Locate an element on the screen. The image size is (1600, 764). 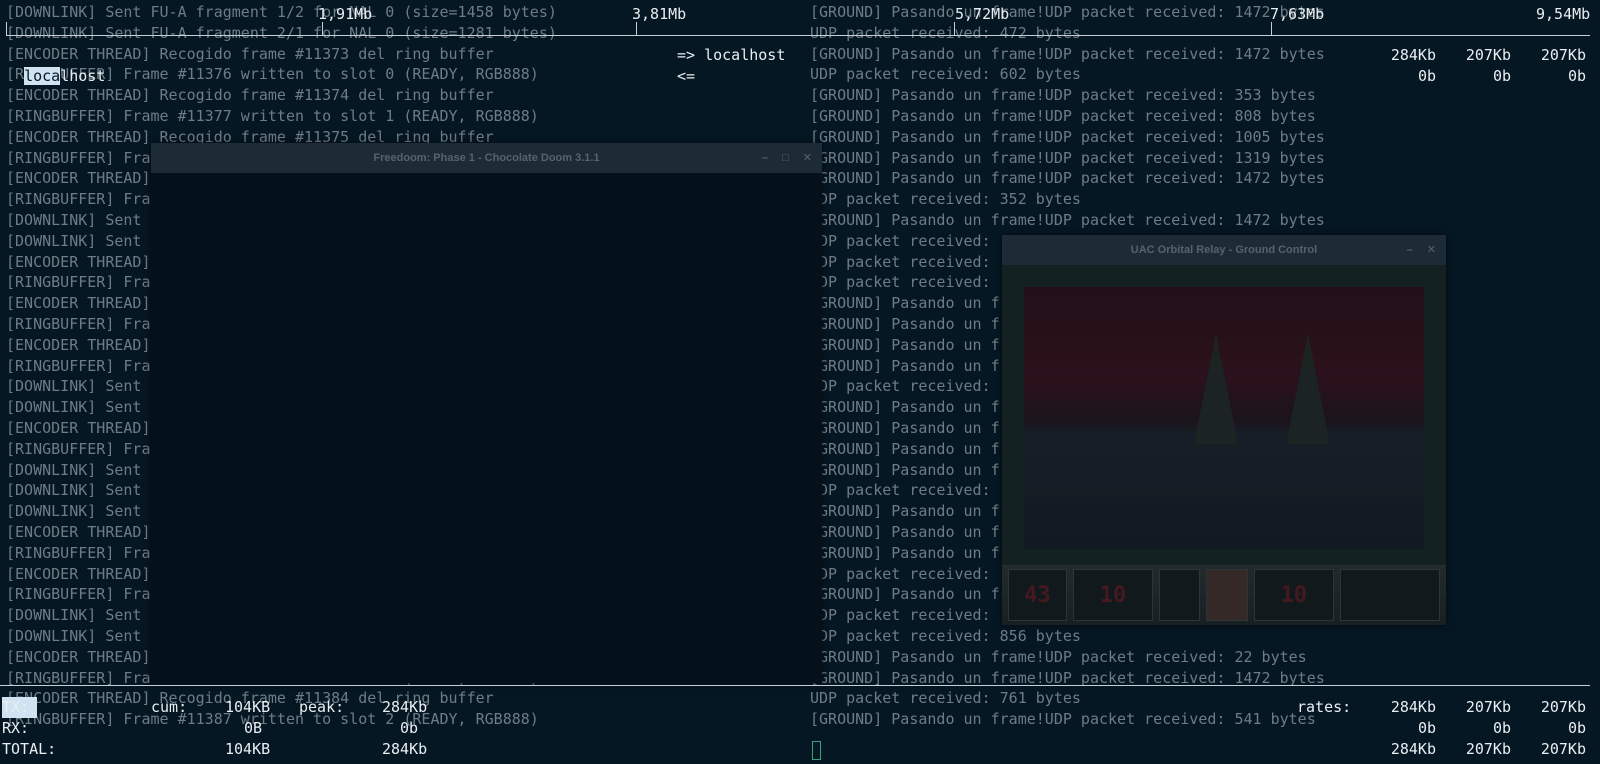
rx-rate-10s: 0b is located at coordinates (1501, 728).